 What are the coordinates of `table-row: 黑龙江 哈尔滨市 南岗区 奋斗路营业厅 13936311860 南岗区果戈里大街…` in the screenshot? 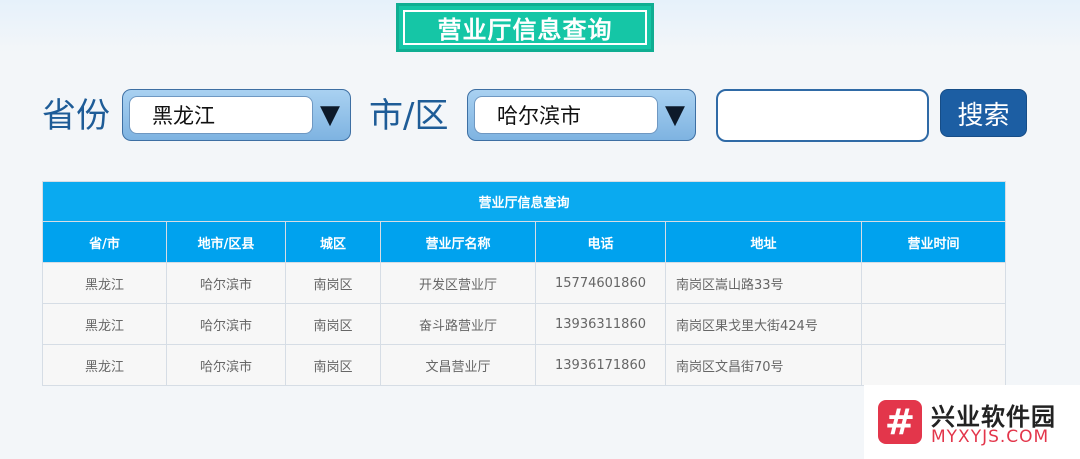 It's located at (524, 324).